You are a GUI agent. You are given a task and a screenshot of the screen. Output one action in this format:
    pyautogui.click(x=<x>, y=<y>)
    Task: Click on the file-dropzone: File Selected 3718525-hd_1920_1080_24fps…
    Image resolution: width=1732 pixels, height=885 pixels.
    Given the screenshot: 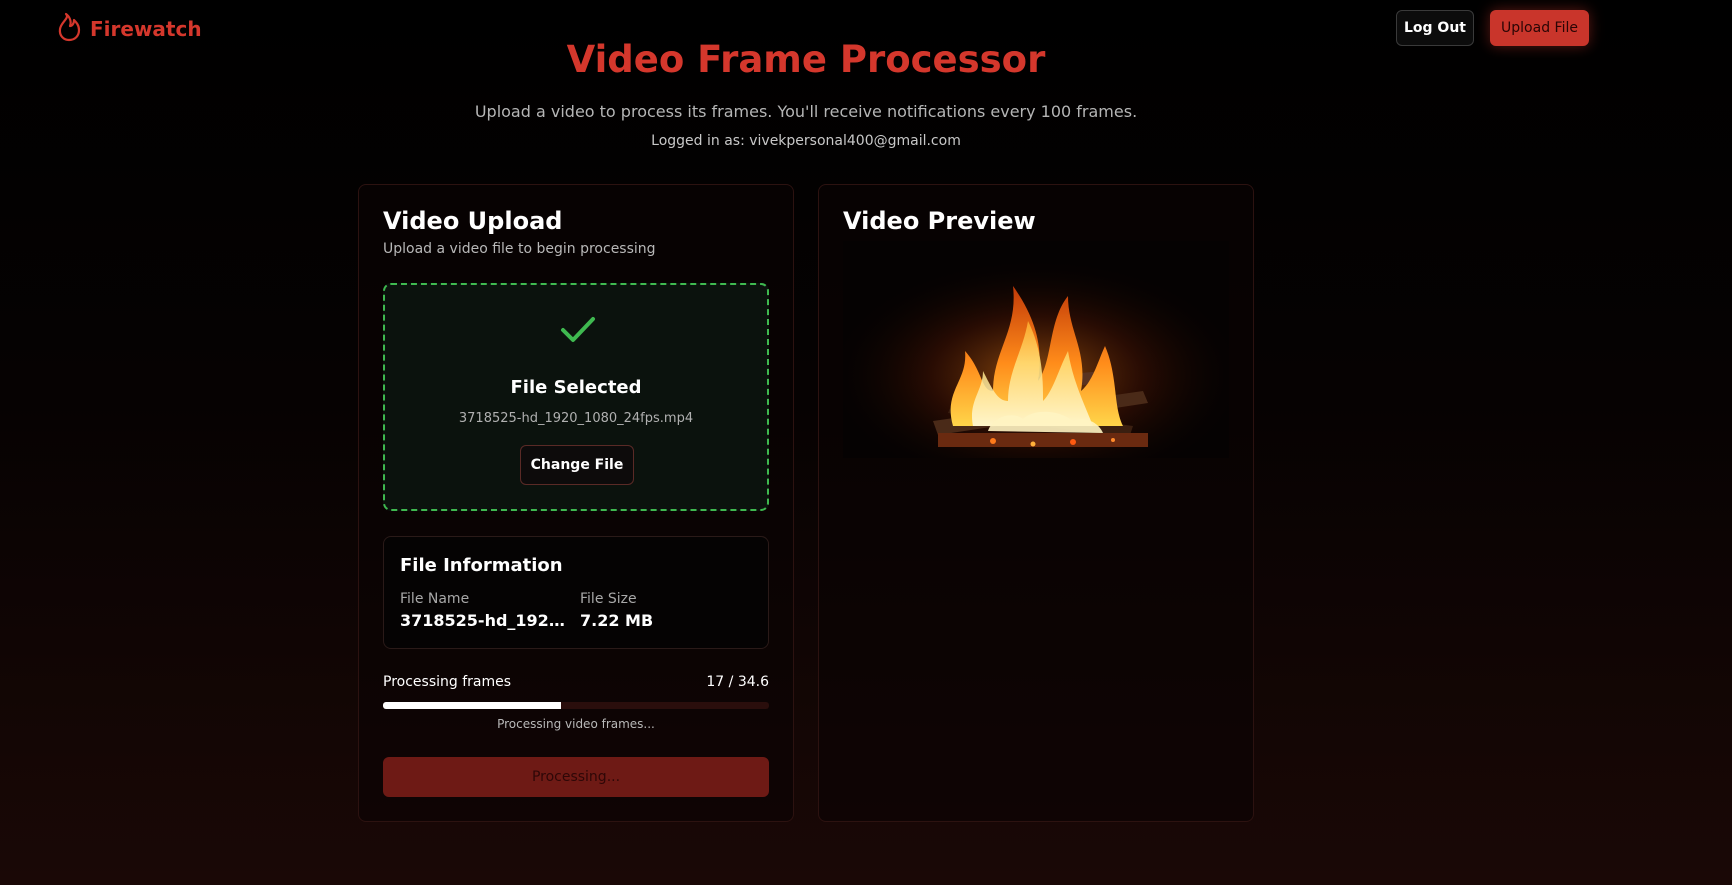 What is the action you would take?
    pyautogui.click(x=576, y=397)
    